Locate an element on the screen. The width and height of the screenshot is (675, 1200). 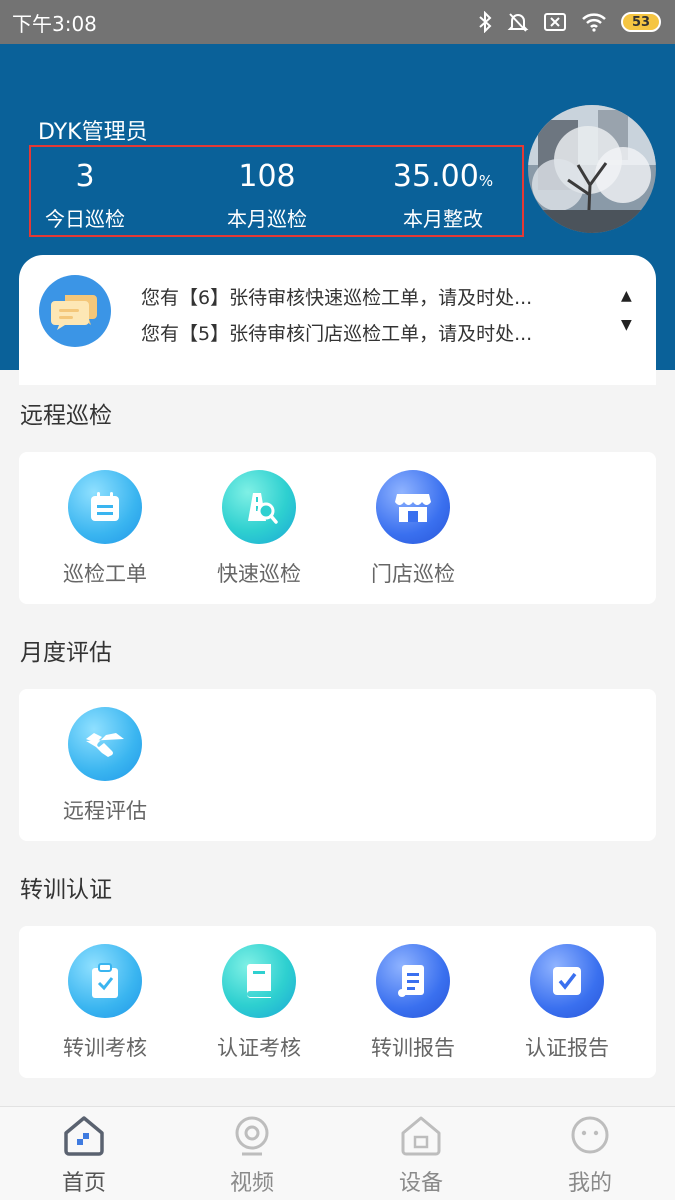
stat-value: 108 is located at coordinates (267, 176).